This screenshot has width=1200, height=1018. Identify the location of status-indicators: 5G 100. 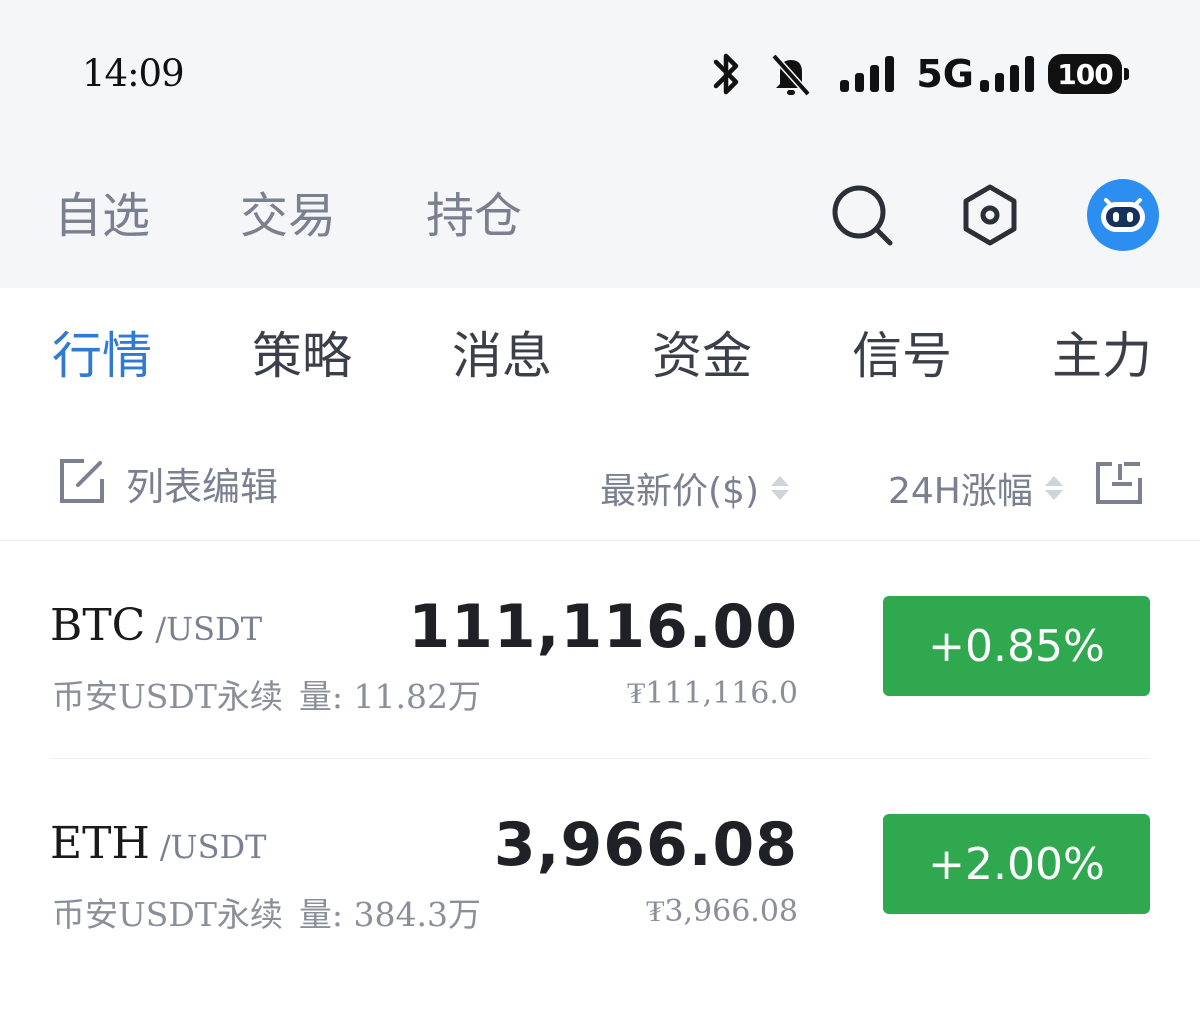
(917, 74).